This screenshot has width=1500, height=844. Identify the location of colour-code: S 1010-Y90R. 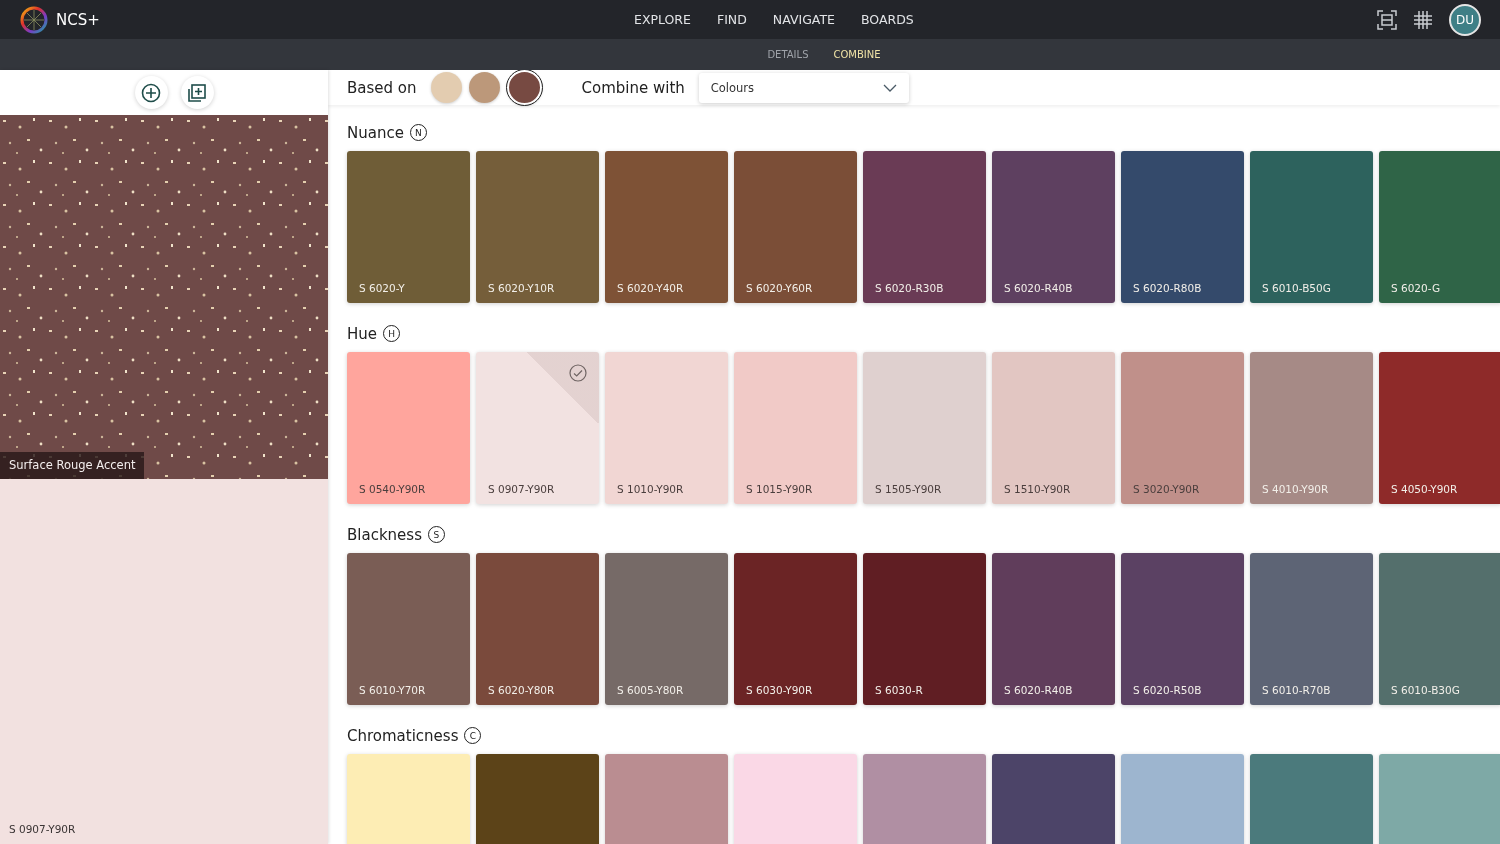
(650, 489).